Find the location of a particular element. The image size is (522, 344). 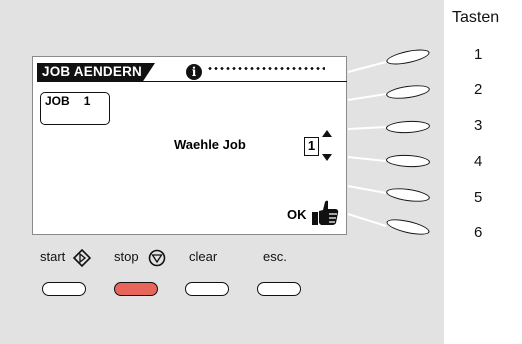

stop-button is located at coordinates (136, 289).